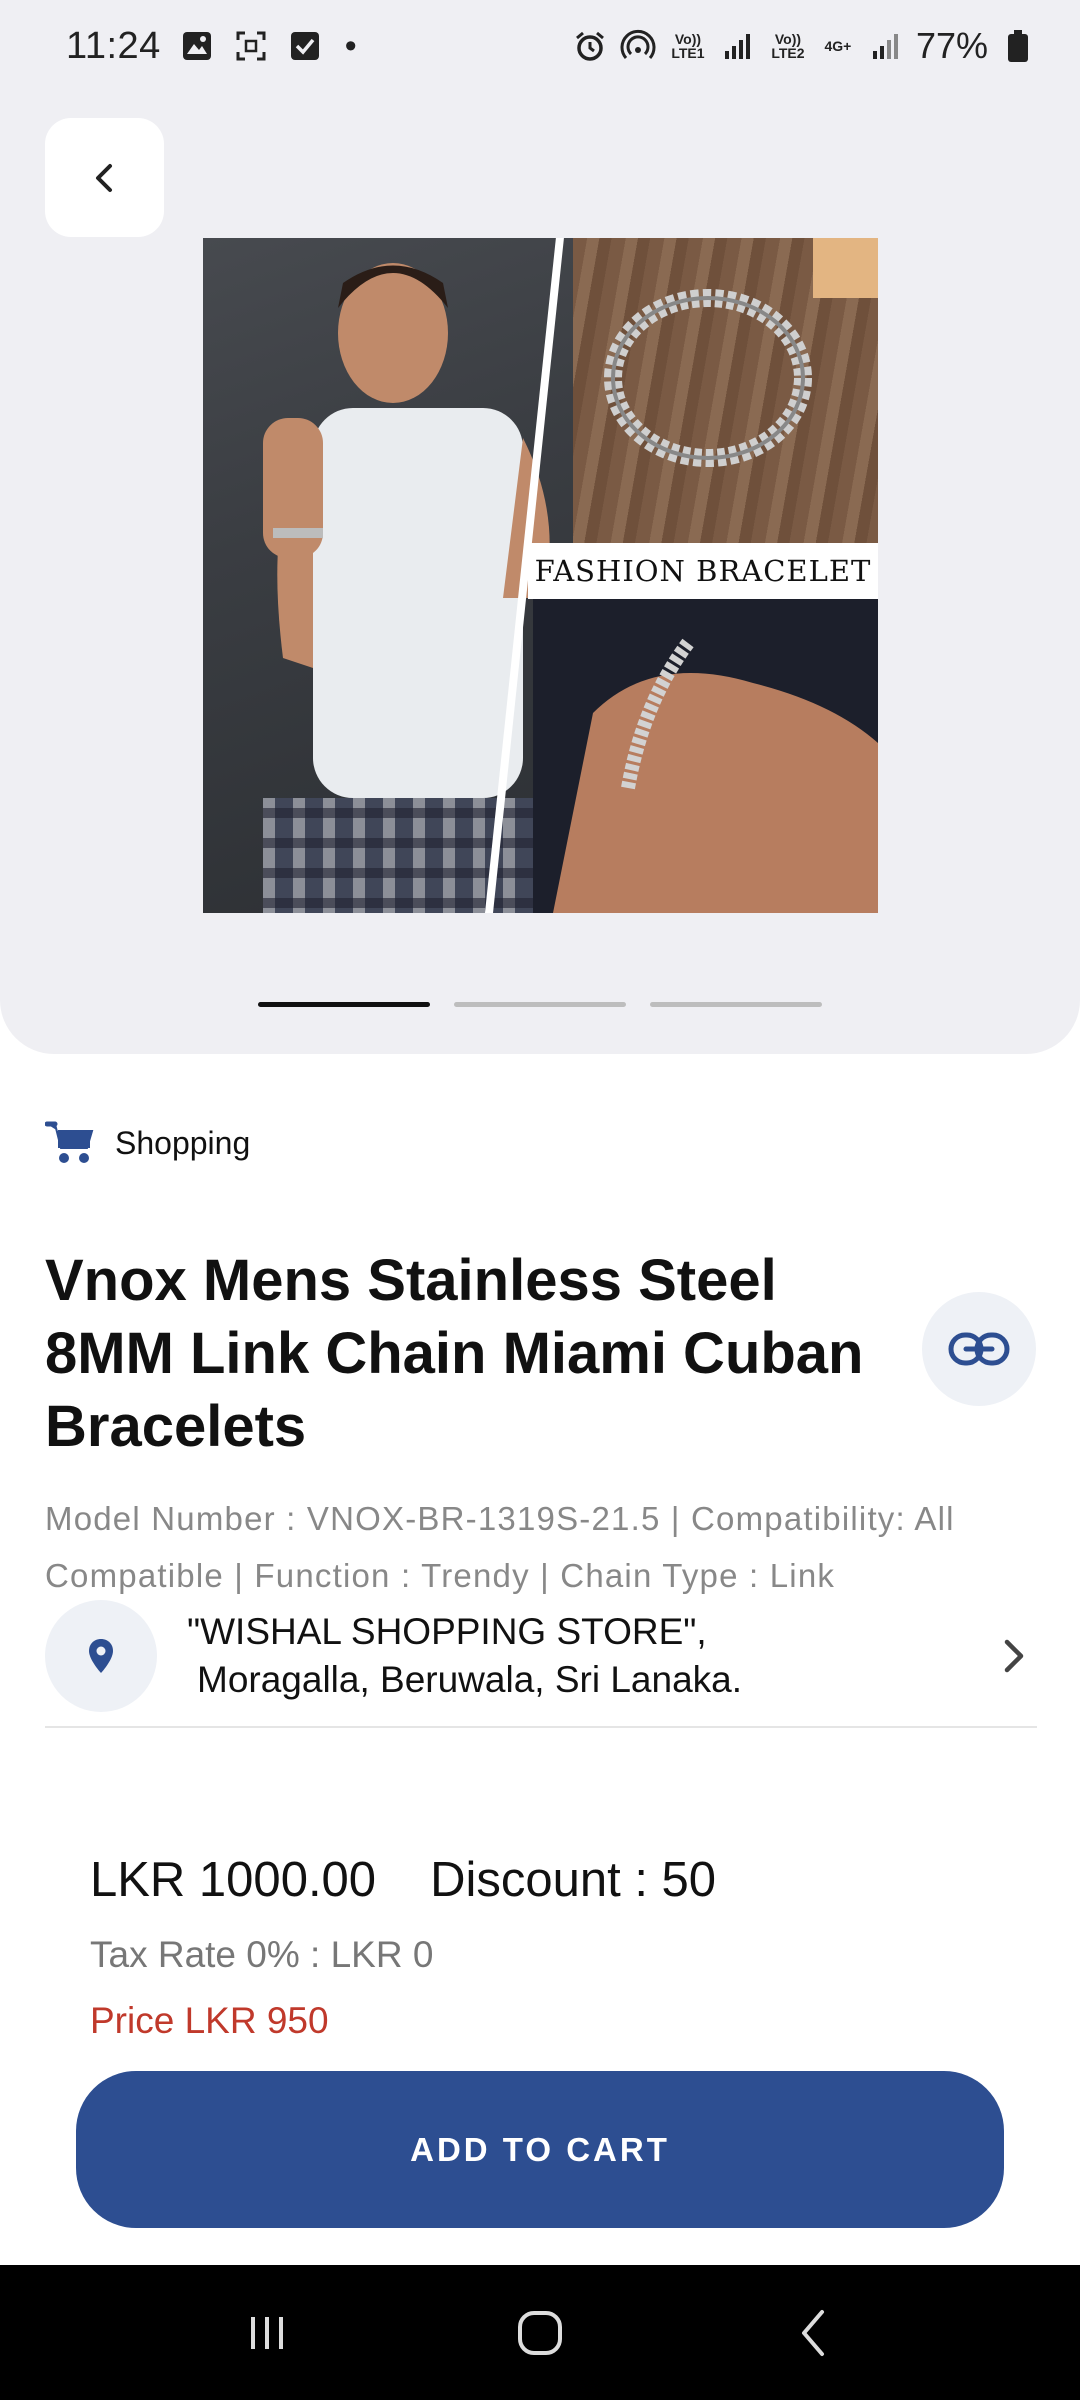 Image resolution: width=1080 pixels, height=2400 pixels. What do you see at coordinates (113, 45) in the screenshot?
I see `status-time: 11:24` at bounding box center [113, 45].